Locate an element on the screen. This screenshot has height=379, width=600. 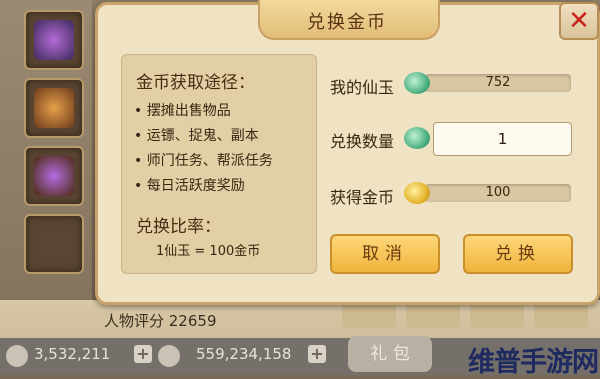
armor-item-icon is located at coordinates (54, 40).